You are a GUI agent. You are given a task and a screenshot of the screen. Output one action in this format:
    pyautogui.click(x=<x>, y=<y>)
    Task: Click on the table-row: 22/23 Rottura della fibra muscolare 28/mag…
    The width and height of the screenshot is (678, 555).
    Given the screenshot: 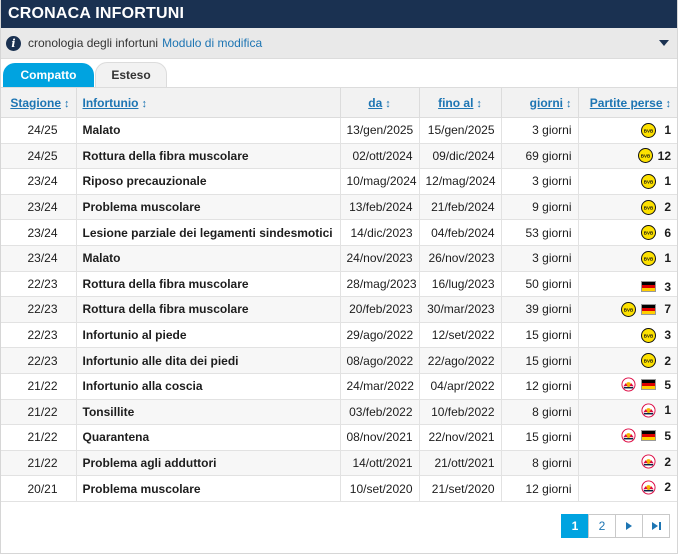 What is the action you would take?
    pyautogui.click(x=339, y=284)
    